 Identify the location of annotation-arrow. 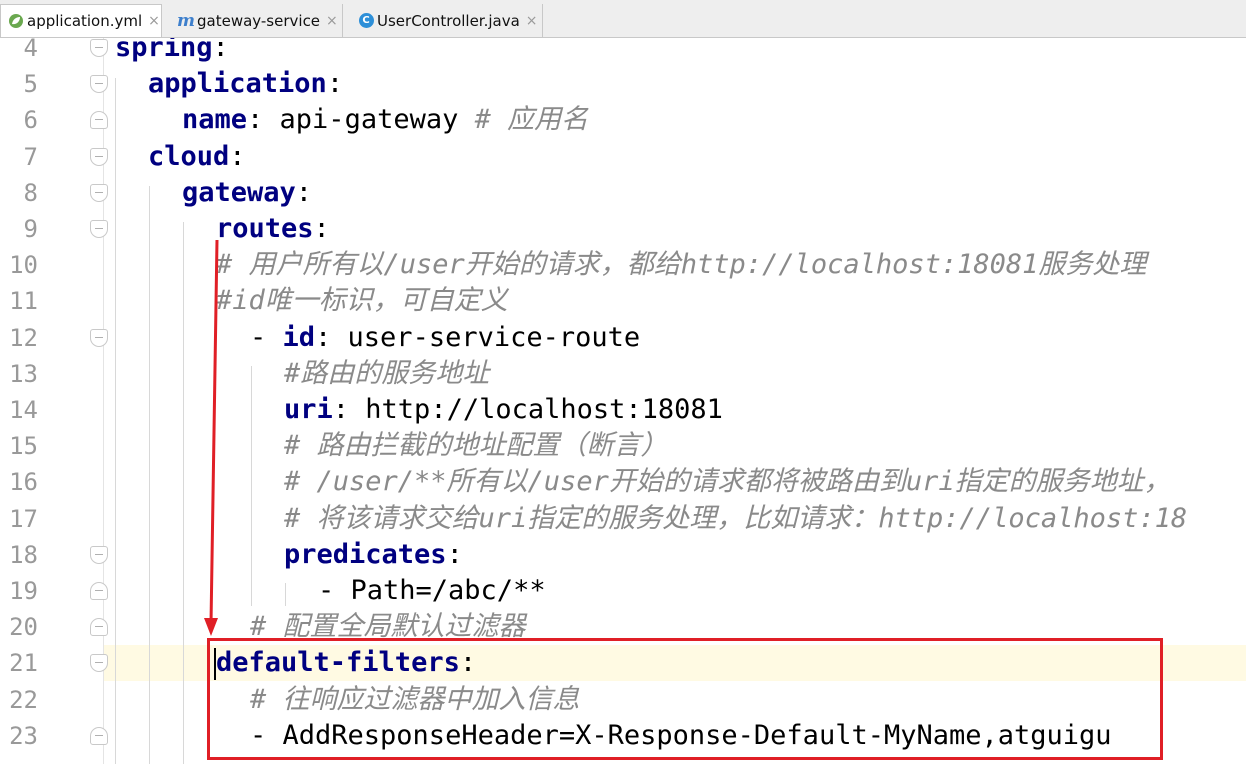
(211, 437).